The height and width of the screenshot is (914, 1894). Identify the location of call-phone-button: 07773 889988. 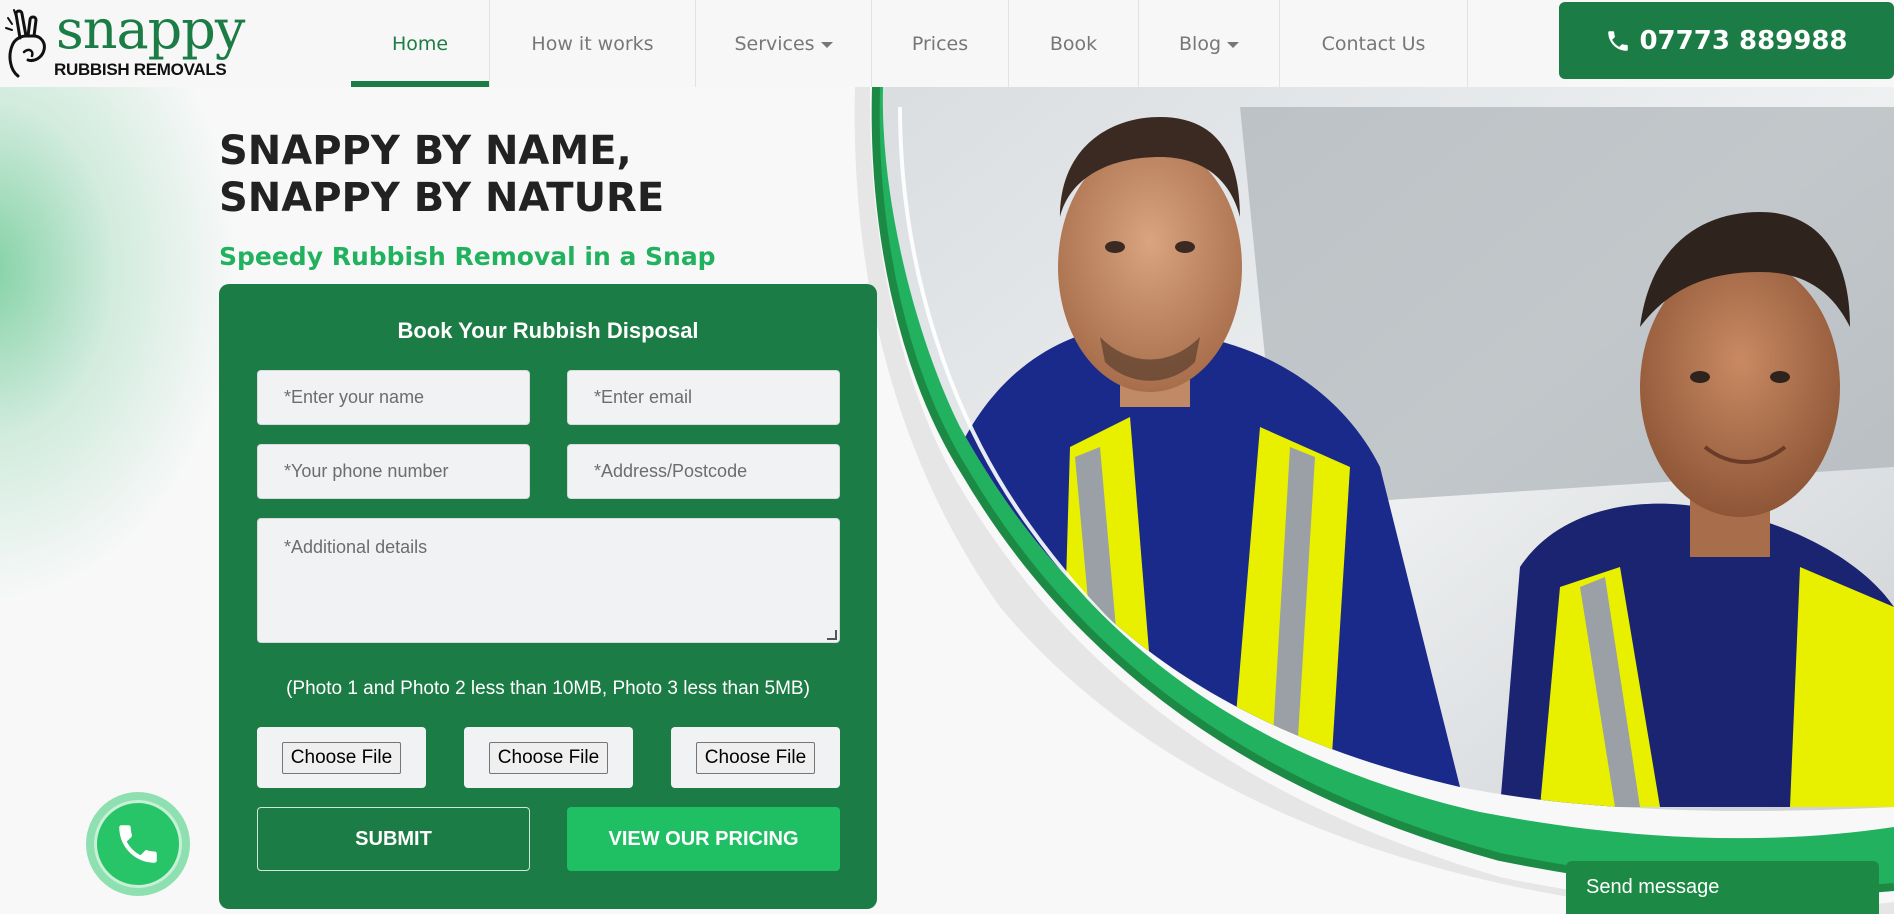
(1726, 40).